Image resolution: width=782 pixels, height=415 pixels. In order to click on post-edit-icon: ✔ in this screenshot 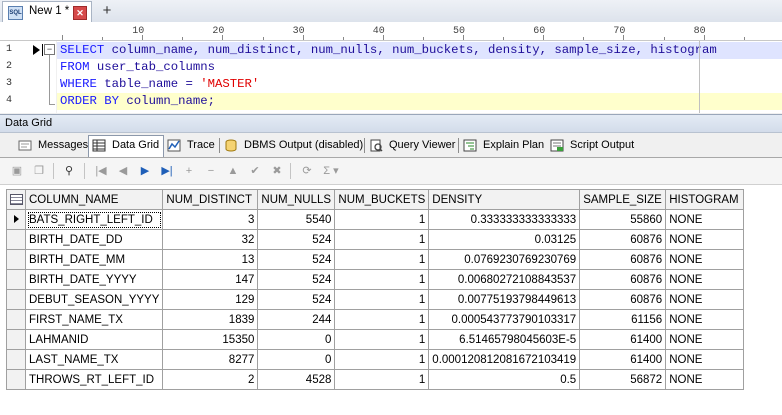, I will do `click(255, 171)`.